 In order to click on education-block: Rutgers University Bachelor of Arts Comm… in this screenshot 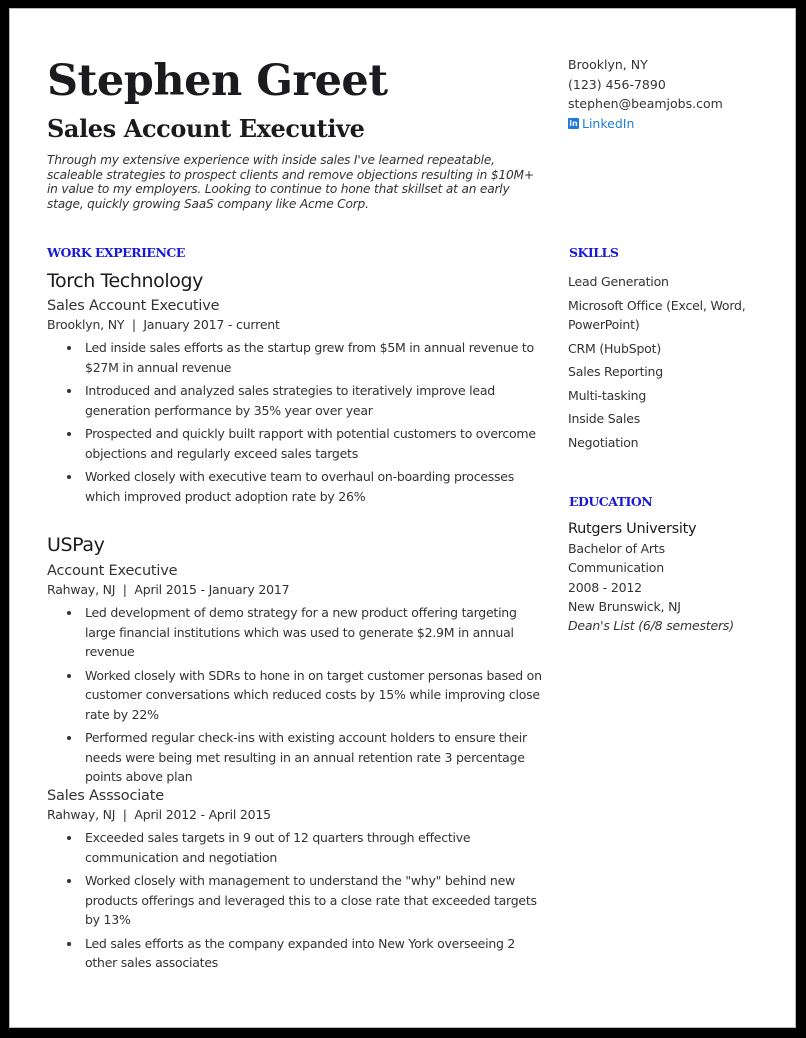, I will do `click(651, 577)`.